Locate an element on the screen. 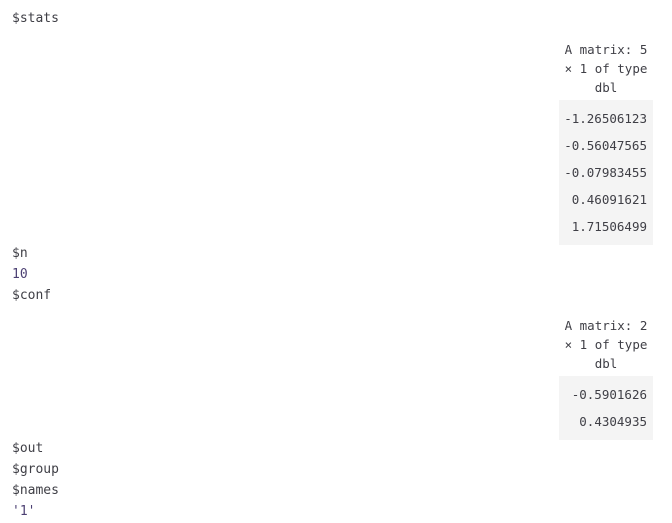  matrix-cell: -0.07983455 is located at coordinates (605, 172).